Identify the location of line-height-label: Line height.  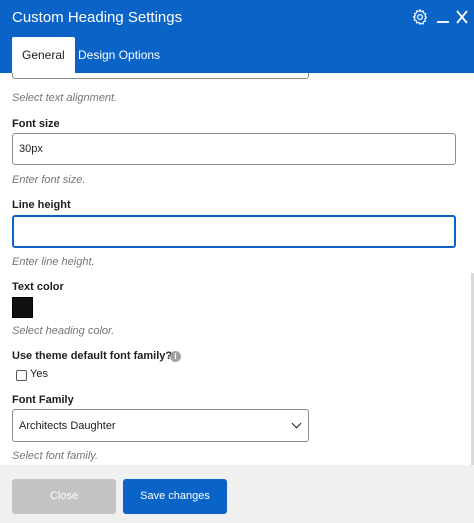
(41, 205).